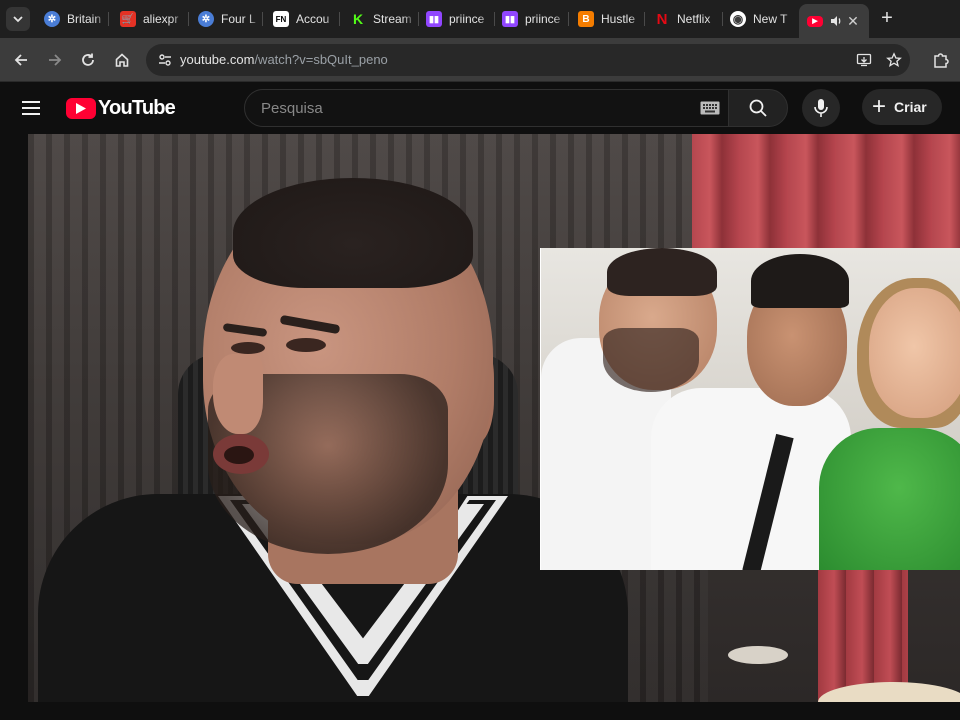  Describe the element at coordinates (471, 108) in the screenshot. I see `search-input` at that location.